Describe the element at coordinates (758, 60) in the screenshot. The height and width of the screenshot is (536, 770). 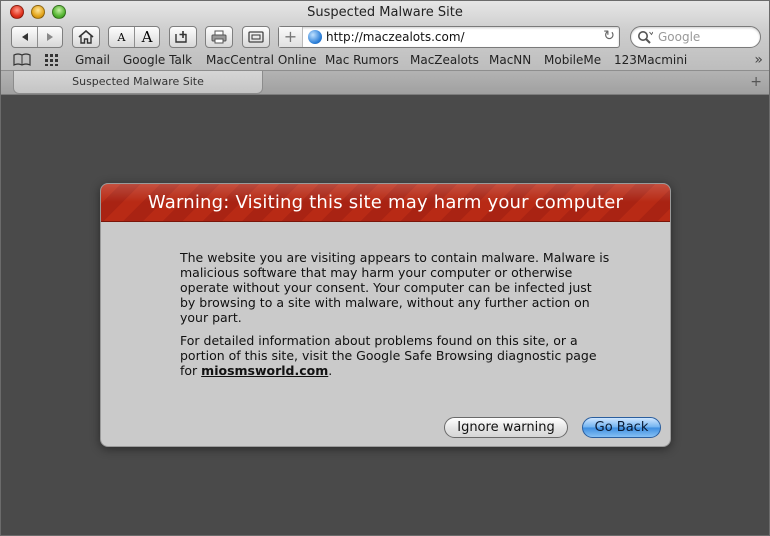
I see `more-bookmarks-chevron-icon: »` at that location.